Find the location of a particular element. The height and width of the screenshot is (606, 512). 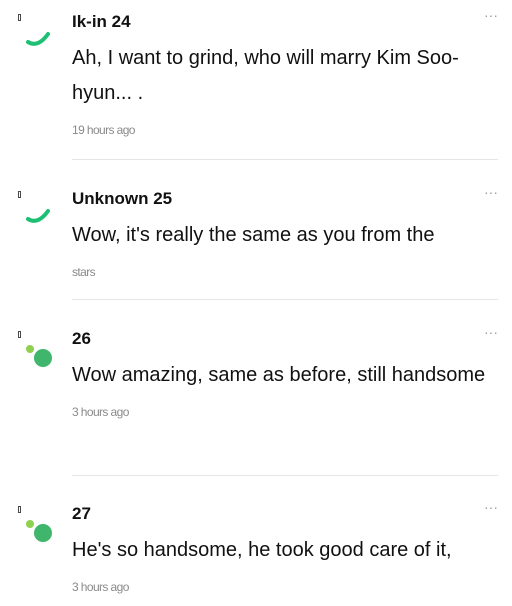

comment-author: 27 is located at coordinates (280, 514).